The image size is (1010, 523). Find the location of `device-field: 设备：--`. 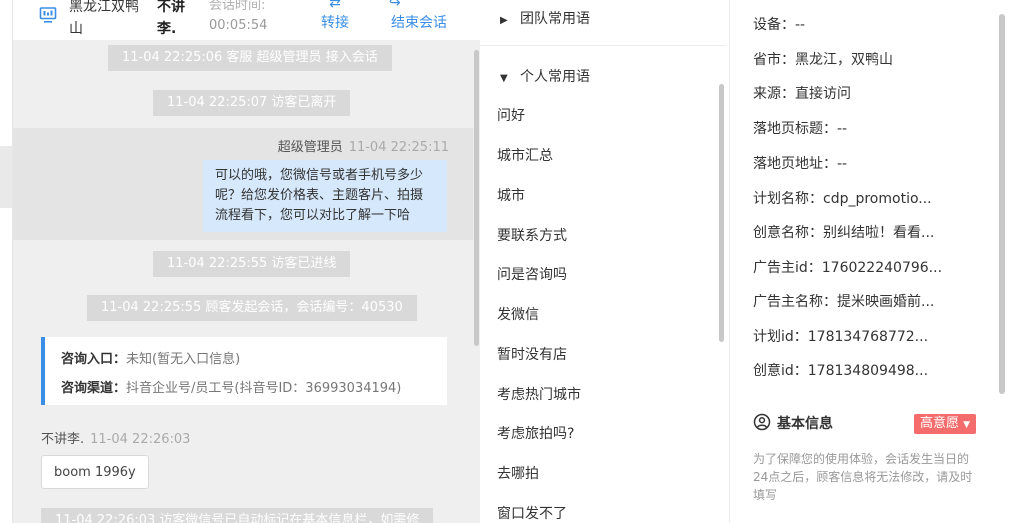

device-field: 设备：-- is located at coordinates (779, 25).